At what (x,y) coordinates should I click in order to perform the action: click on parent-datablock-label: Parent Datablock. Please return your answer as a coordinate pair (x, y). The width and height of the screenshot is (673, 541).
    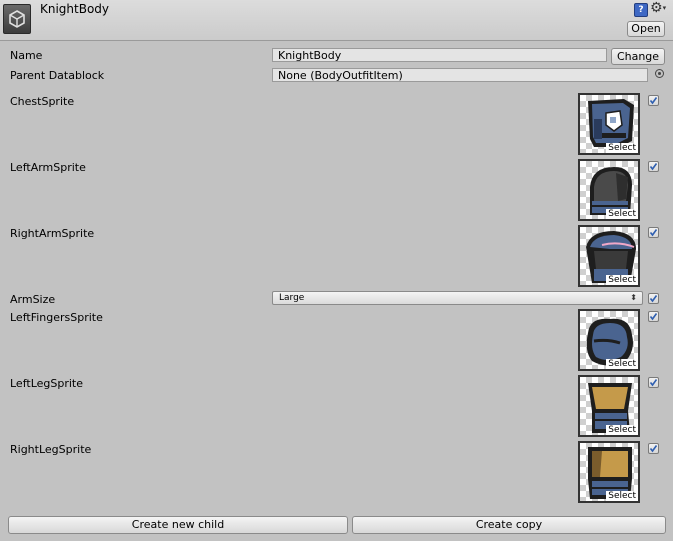
    Looking at the image, I should click on (57, 75).